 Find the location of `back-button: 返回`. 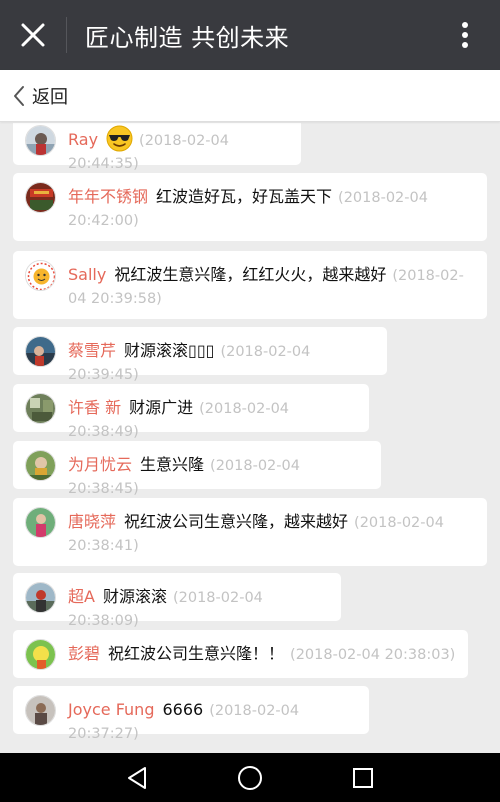

back-button: 返回 is located at coordinates (34, 95).